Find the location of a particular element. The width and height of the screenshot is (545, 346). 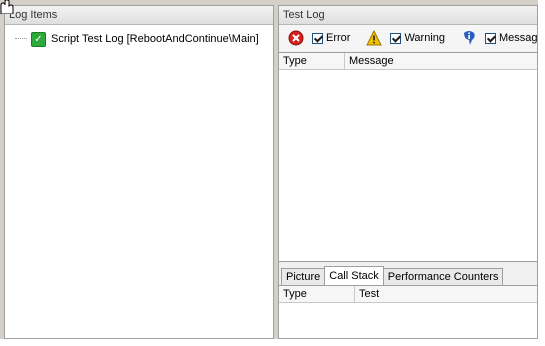

error-checkbox is located at coordinates (317, 38).